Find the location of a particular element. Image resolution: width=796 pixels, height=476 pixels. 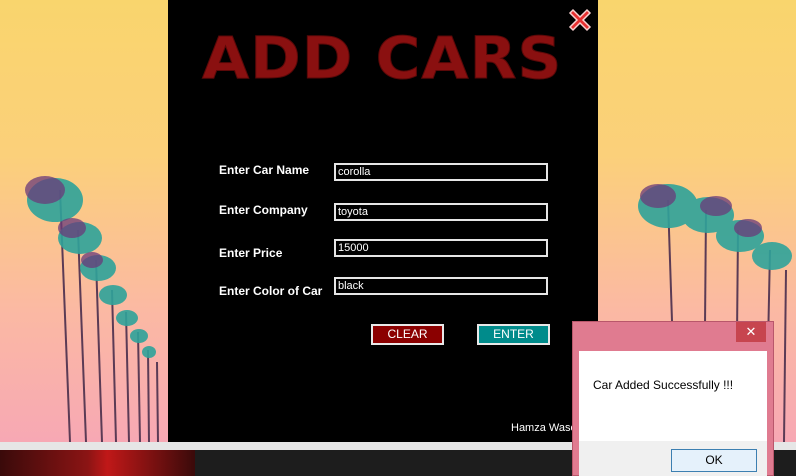

price-label: Enter Price is located at coordinates (251, 253).